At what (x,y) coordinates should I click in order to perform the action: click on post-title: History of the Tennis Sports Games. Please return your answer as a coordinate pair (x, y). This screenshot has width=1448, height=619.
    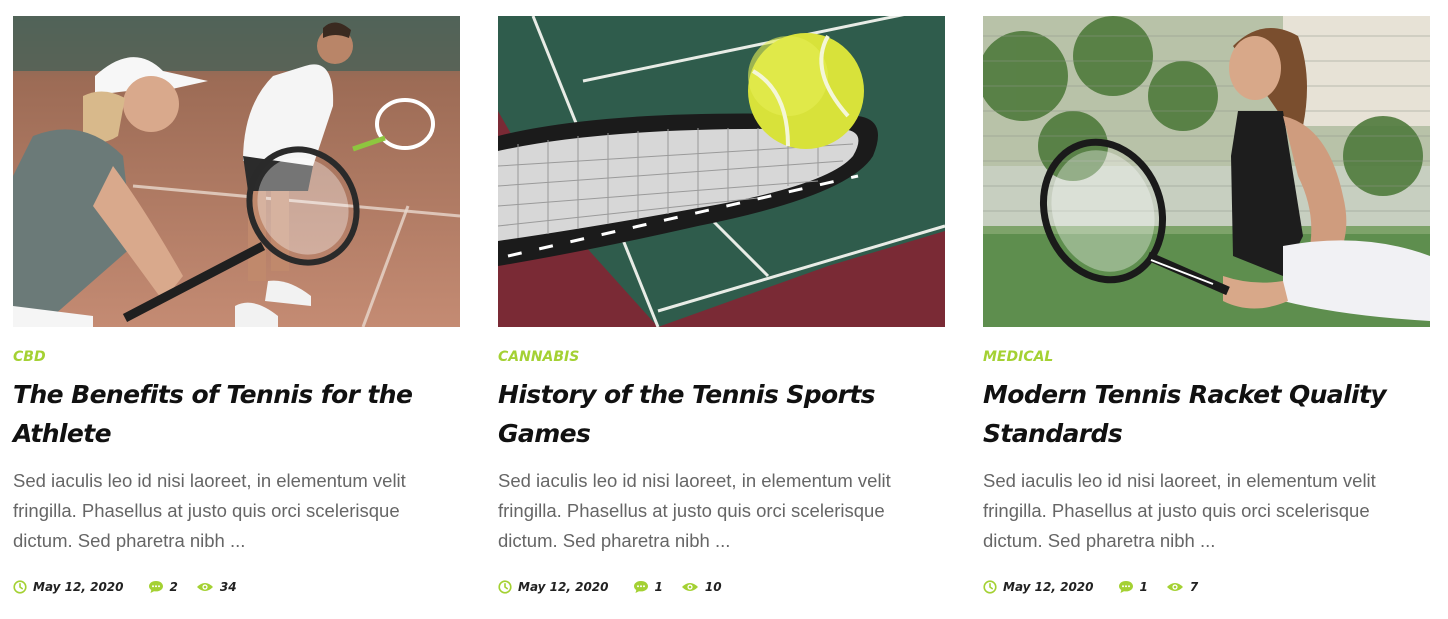
    Looking at the image, I should click on (721, 414).